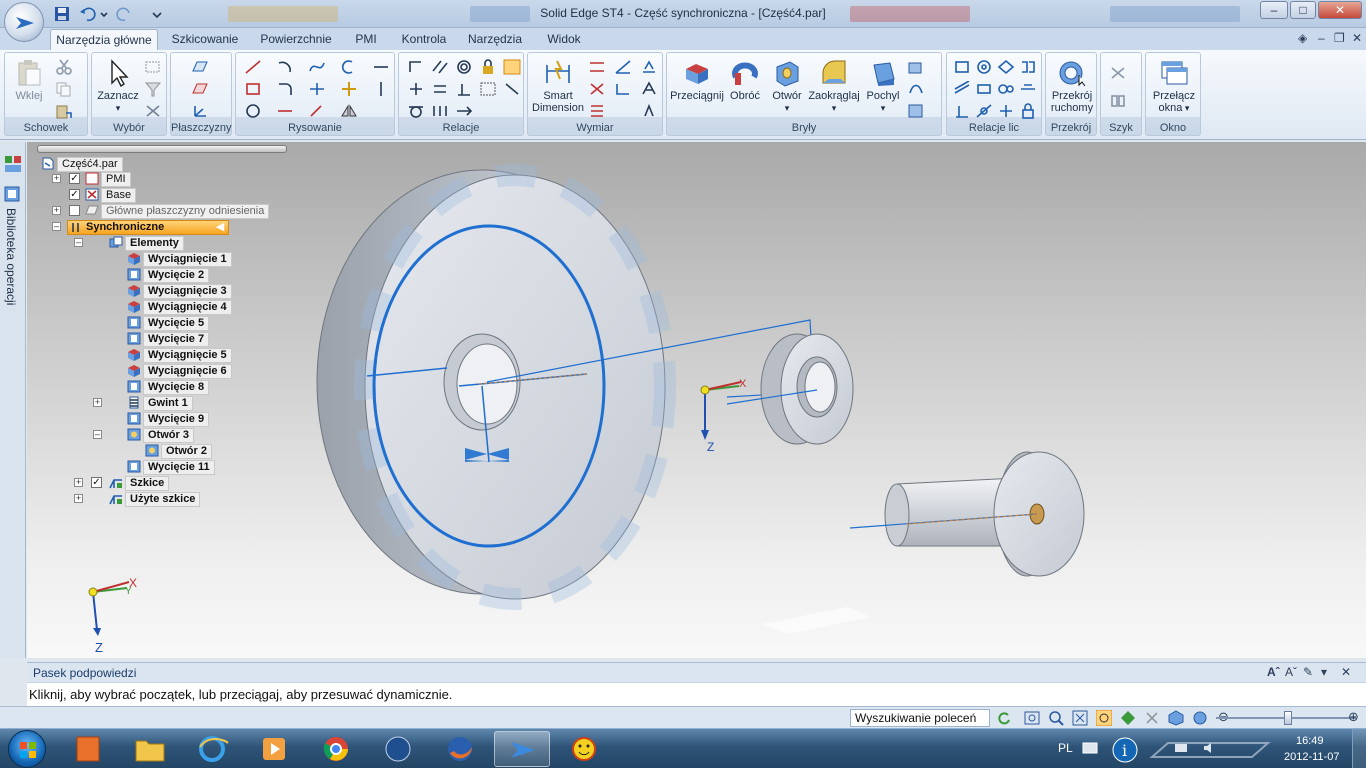 This screenshot has width=1366, height=768. Describe the element at coordinates (1291, 672) in the screenshot. I see `font-decrease-icon: Aˇ` at that location.